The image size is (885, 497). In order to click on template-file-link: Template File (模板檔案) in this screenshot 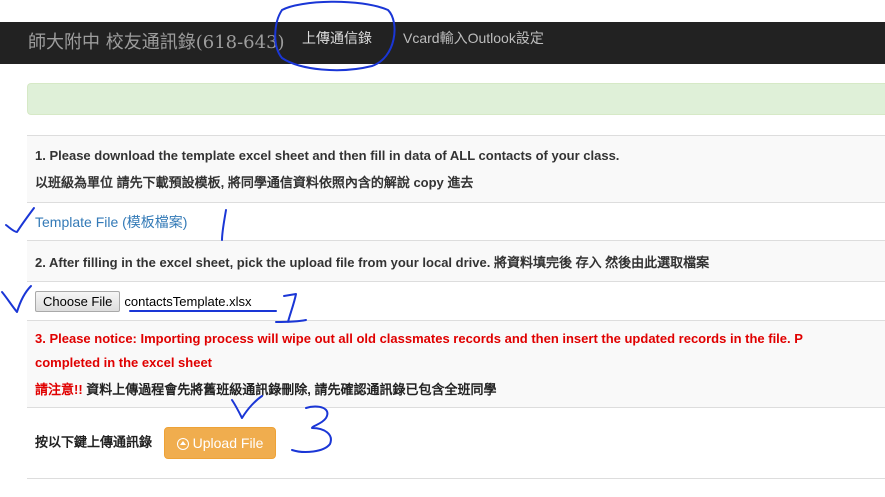, I will do `click(111, 222)`.